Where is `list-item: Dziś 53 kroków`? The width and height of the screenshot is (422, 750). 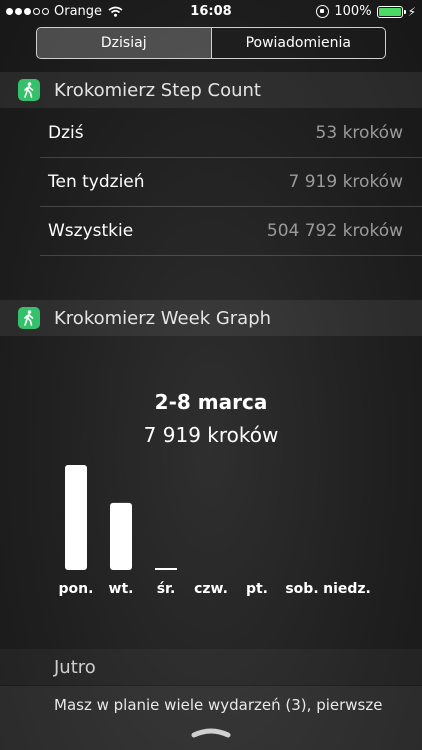 list-item: Dziś 53 kroków is located at coordinates (231, 133).